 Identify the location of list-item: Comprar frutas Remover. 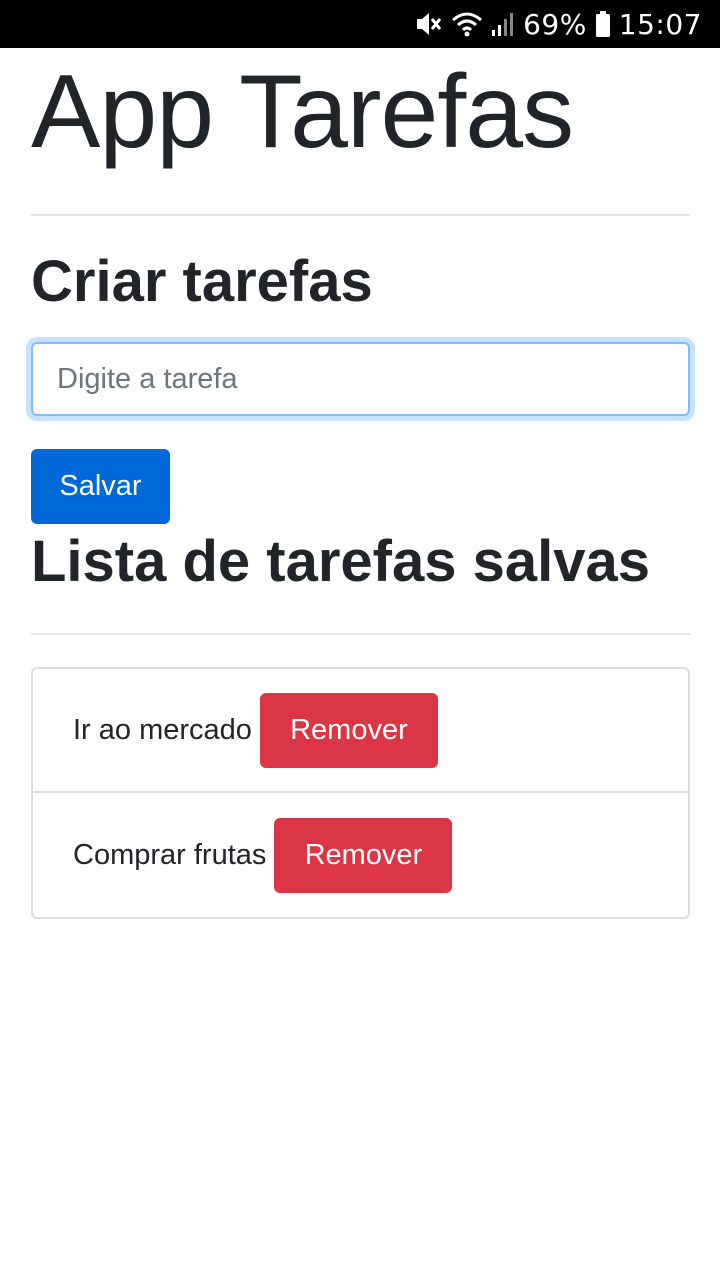
(360, 855).